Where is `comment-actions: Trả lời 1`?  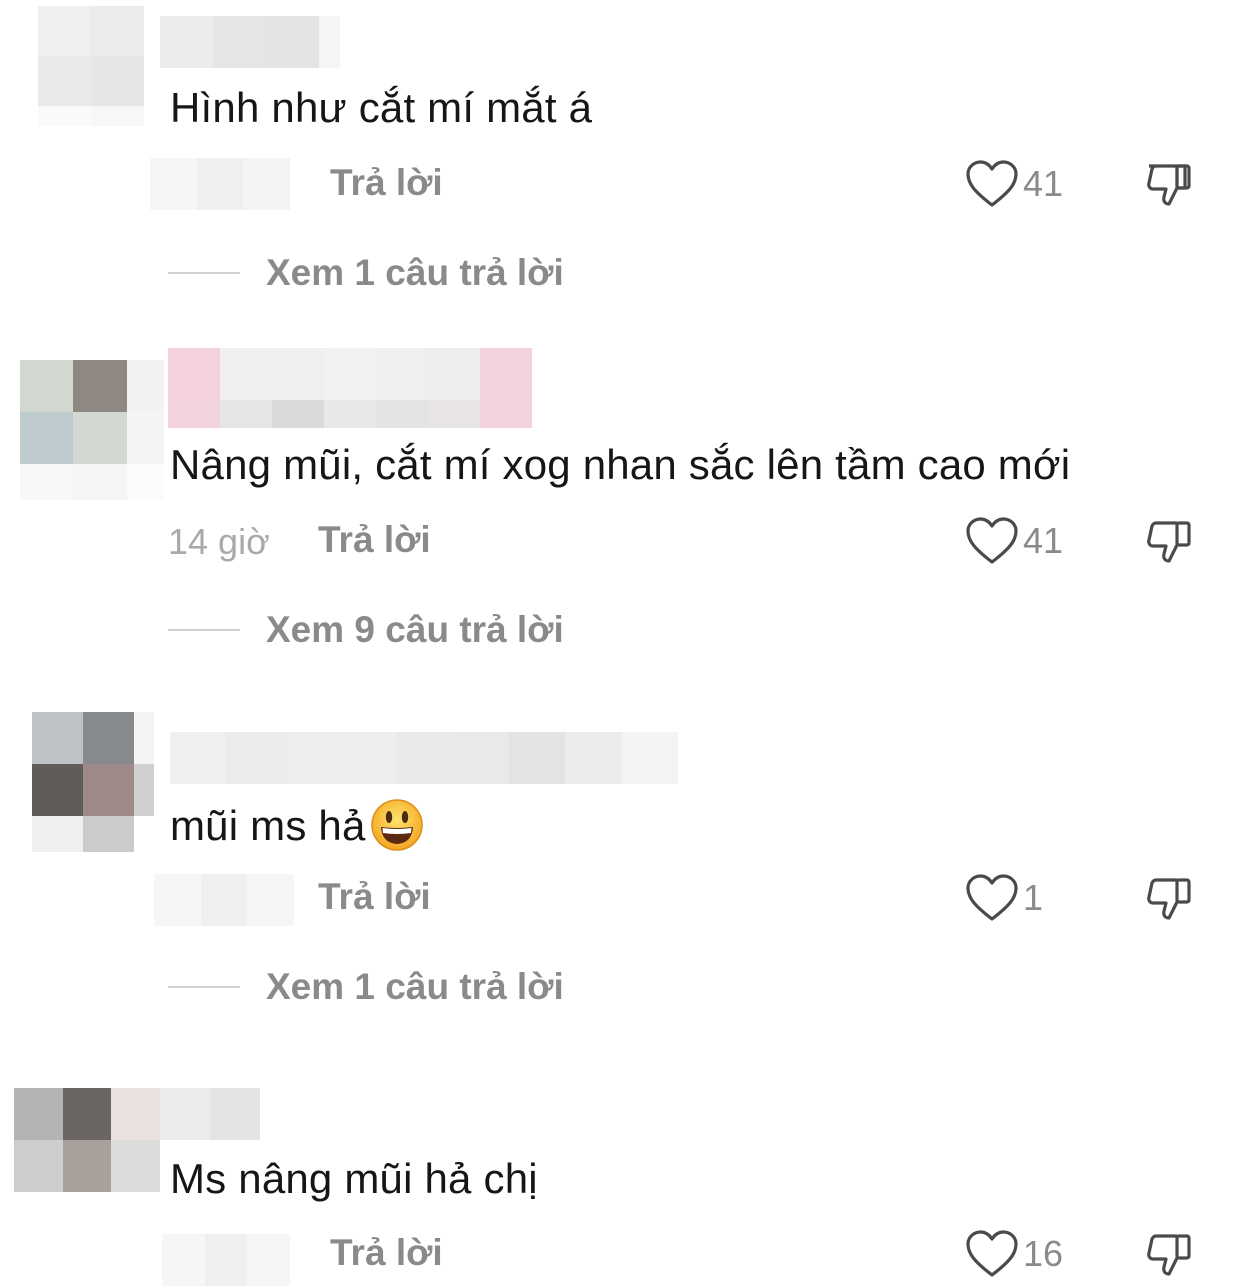
comment-actions: Trả lời 1 is located at coordinates (621, 900).